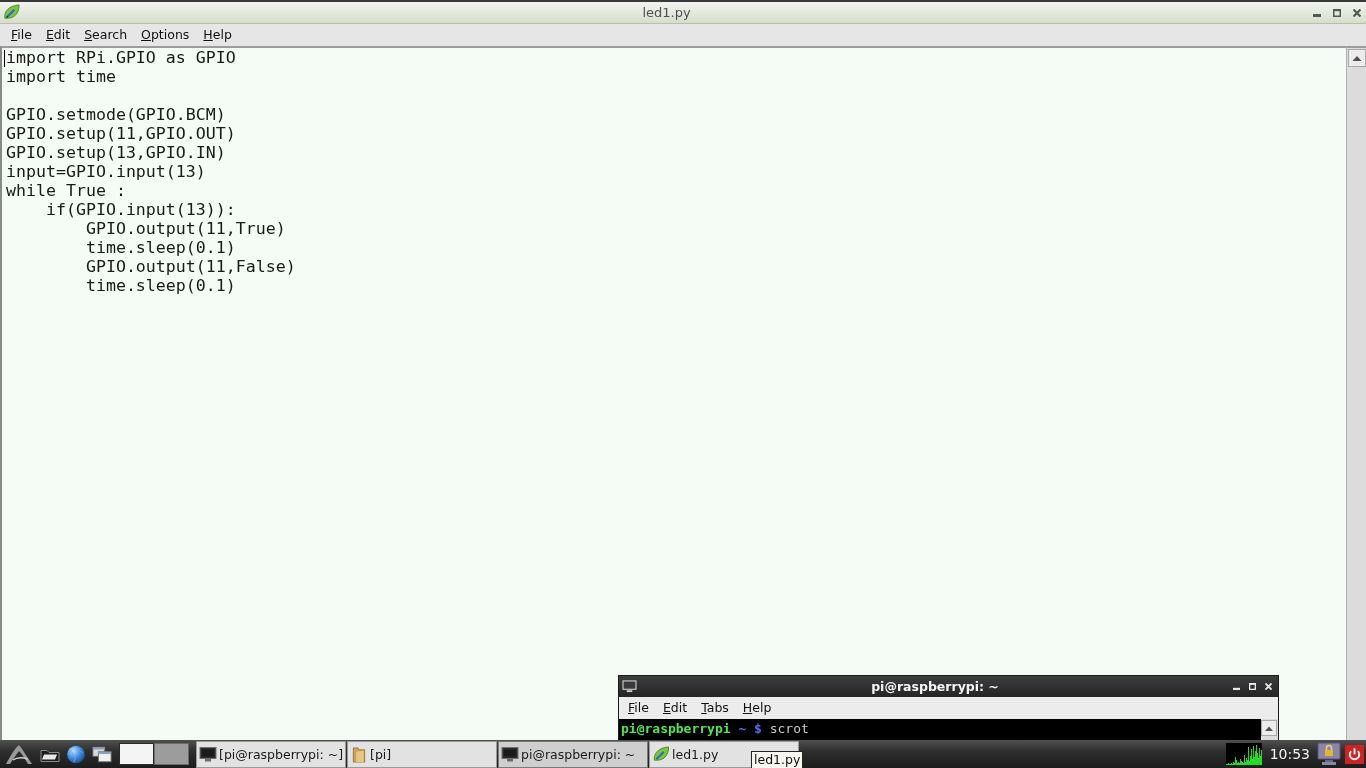 The width and height of the screenshot is (1366, 768). Describe the element at coordinates (1243, 754) in the screenshot. I see `cpu-graph` at that location.